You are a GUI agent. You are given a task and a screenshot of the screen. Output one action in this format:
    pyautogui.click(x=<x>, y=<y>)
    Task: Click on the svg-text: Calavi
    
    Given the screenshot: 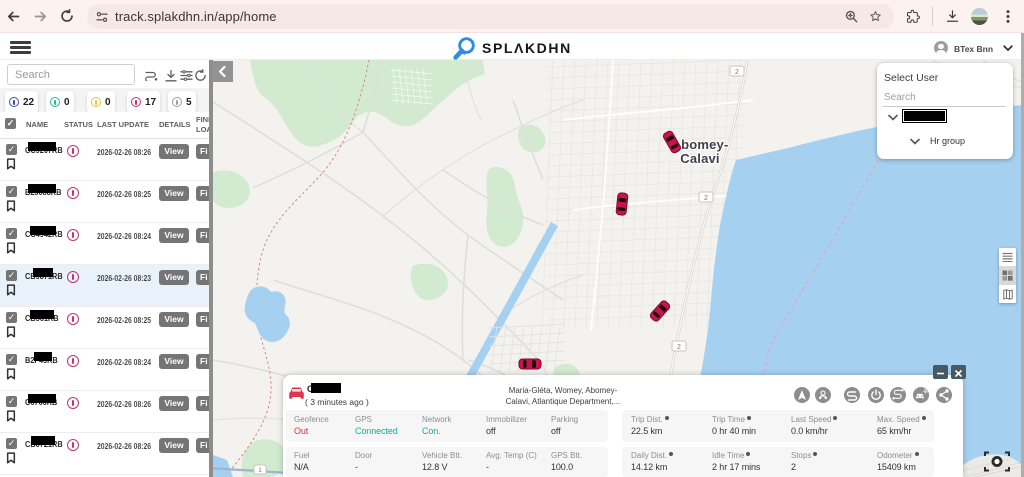 What is the action you would take?
    pyautogui.click(x=700, y=158)
    